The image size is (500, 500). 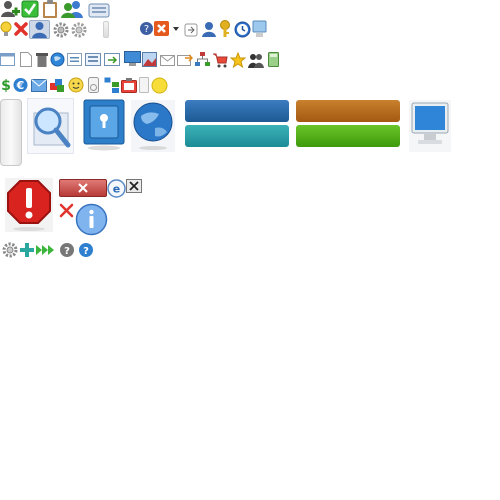 What do you see at coordinates (99, 10) in the screenshot?
I see `keyboard-icon` at bounding box center [99, 10].